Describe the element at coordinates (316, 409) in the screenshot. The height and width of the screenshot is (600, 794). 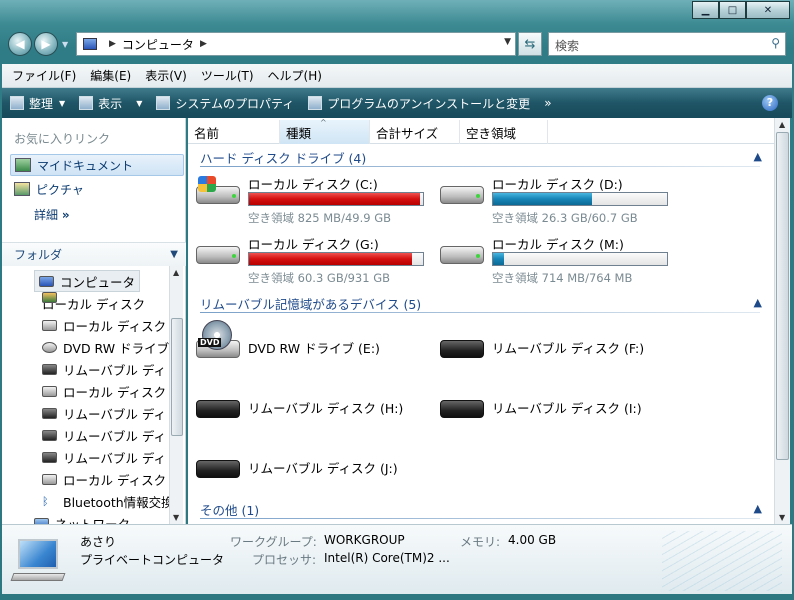
I see `drive-h: リムーバブル ディスク (H:)` at that location.